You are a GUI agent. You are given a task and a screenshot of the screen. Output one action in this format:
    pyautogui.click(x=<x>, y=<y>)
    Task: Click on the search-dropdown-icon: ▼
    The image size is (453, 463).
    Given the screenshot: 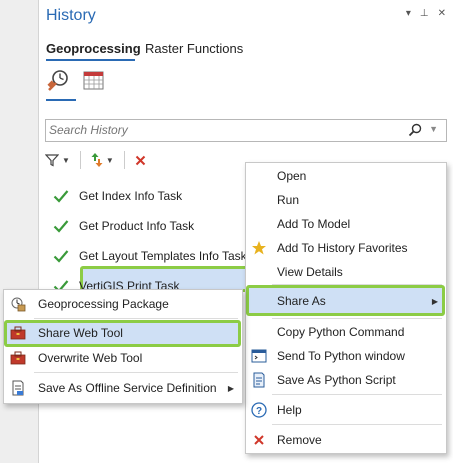 What is the action you would take?
    pyautogui.click(x=433, y=129)
    